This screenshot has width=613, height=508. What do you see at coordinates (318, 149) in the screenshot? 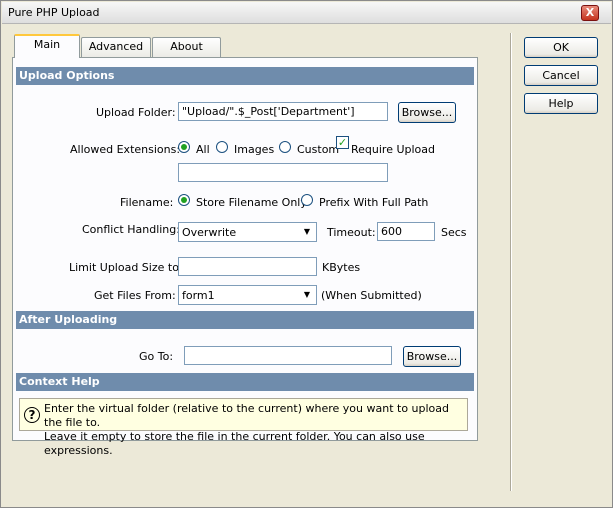
I see `ext-custom-label: Custom` at bounding box center [318, 149].